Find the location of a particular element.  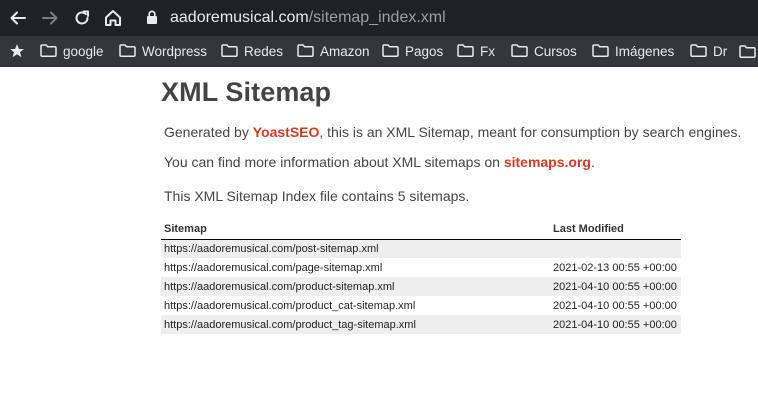

bookmark-item: Redes is located at coordinates (252, 51).